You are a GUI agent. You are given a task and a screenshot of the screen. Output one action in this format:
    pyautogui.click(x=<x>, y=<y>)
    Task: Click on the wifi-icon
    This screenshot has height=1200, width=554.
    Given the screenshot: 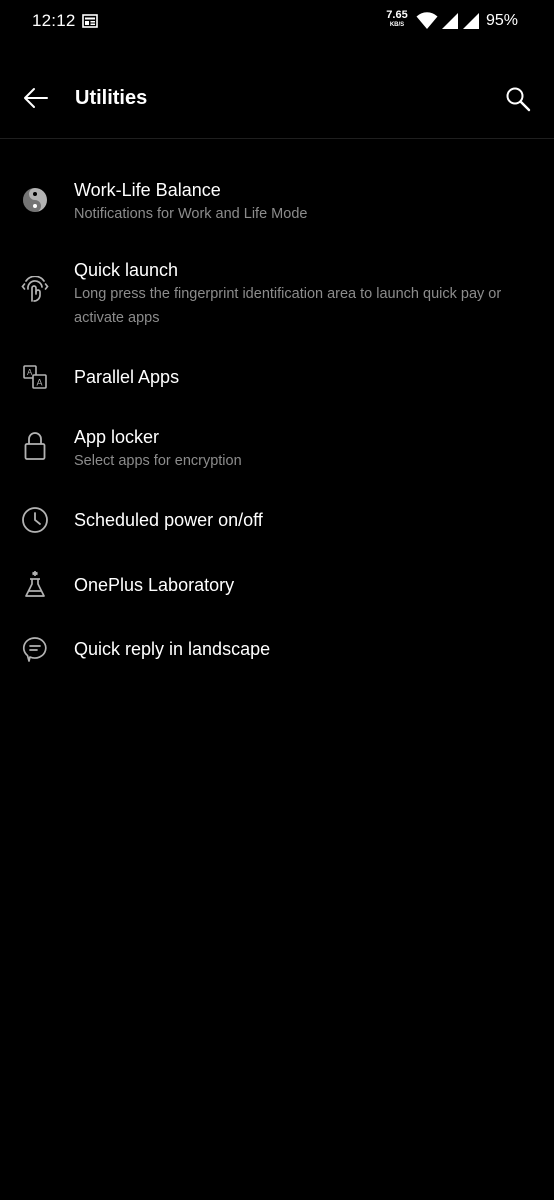 What is the action you would take?
    pyautogui.click(x=427, y=20)
    